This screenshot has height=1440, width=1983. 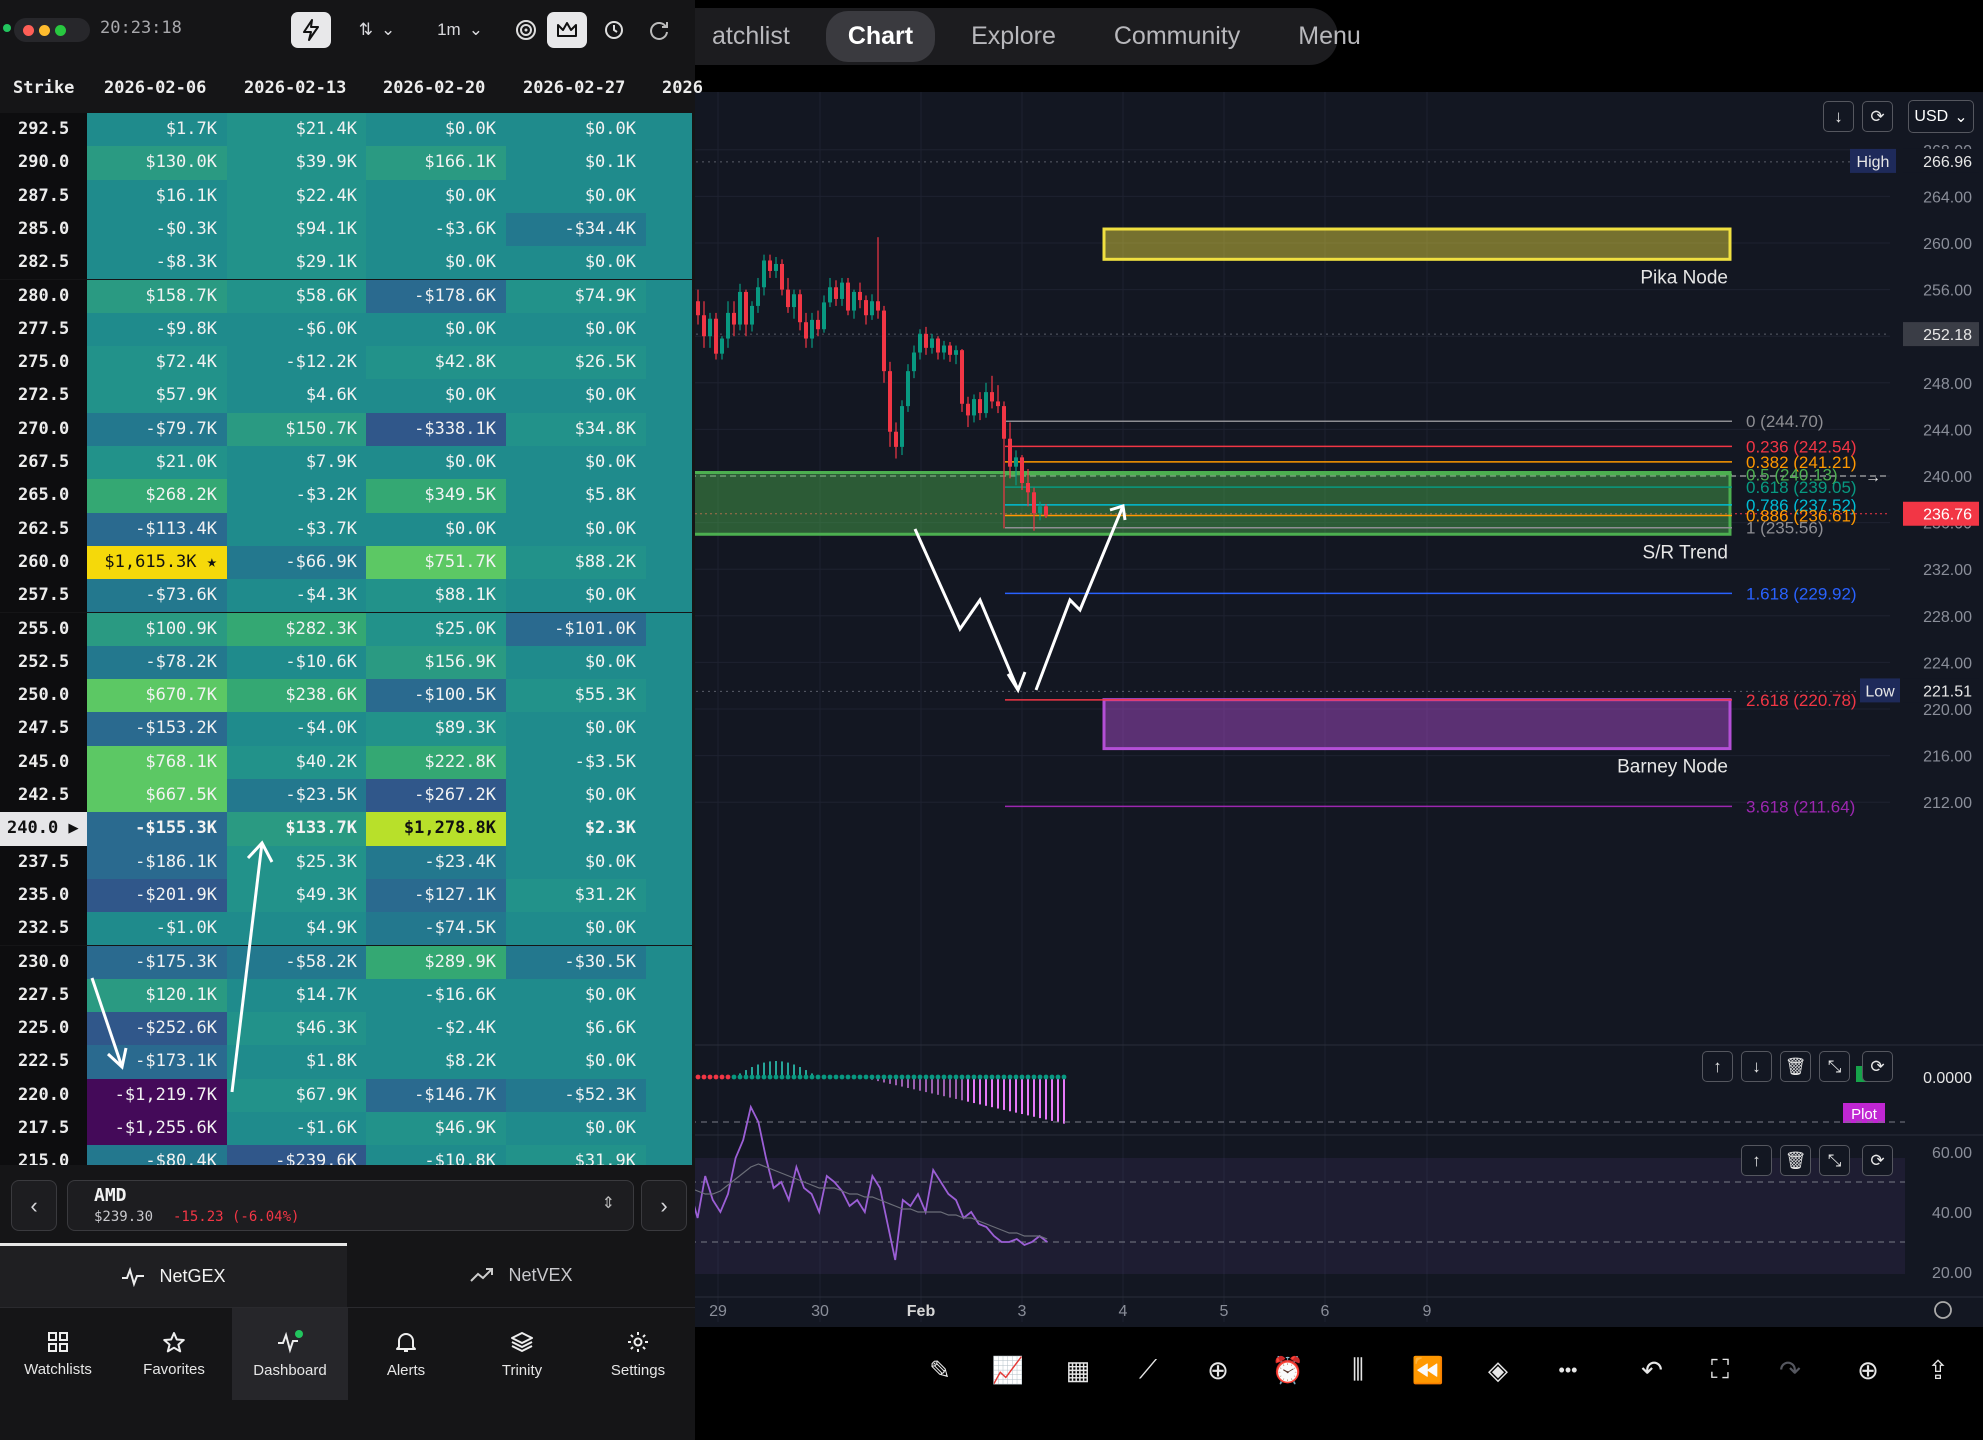 I want to click on nav-favorites: Favorites, so click(x=174, y=1354).